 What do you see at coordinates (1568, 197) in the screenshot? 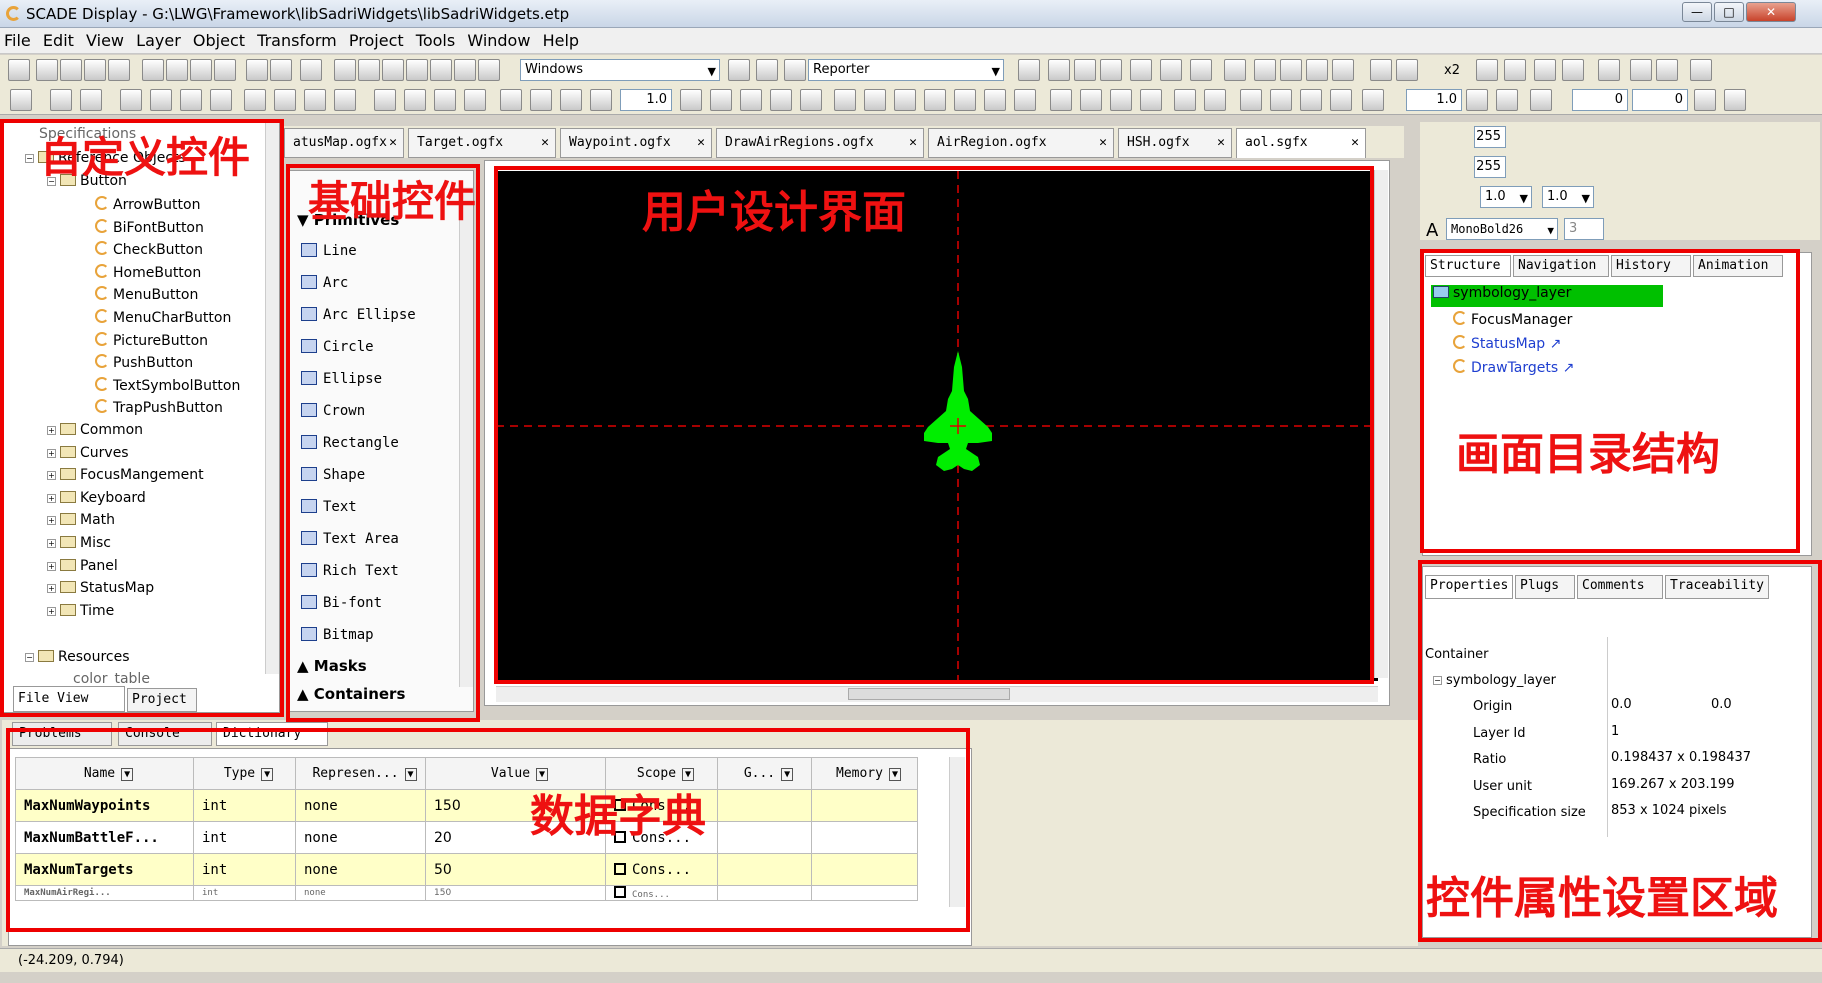
I see `width2-combo: 1.0 ▼` at bounding box center [1568, 197].